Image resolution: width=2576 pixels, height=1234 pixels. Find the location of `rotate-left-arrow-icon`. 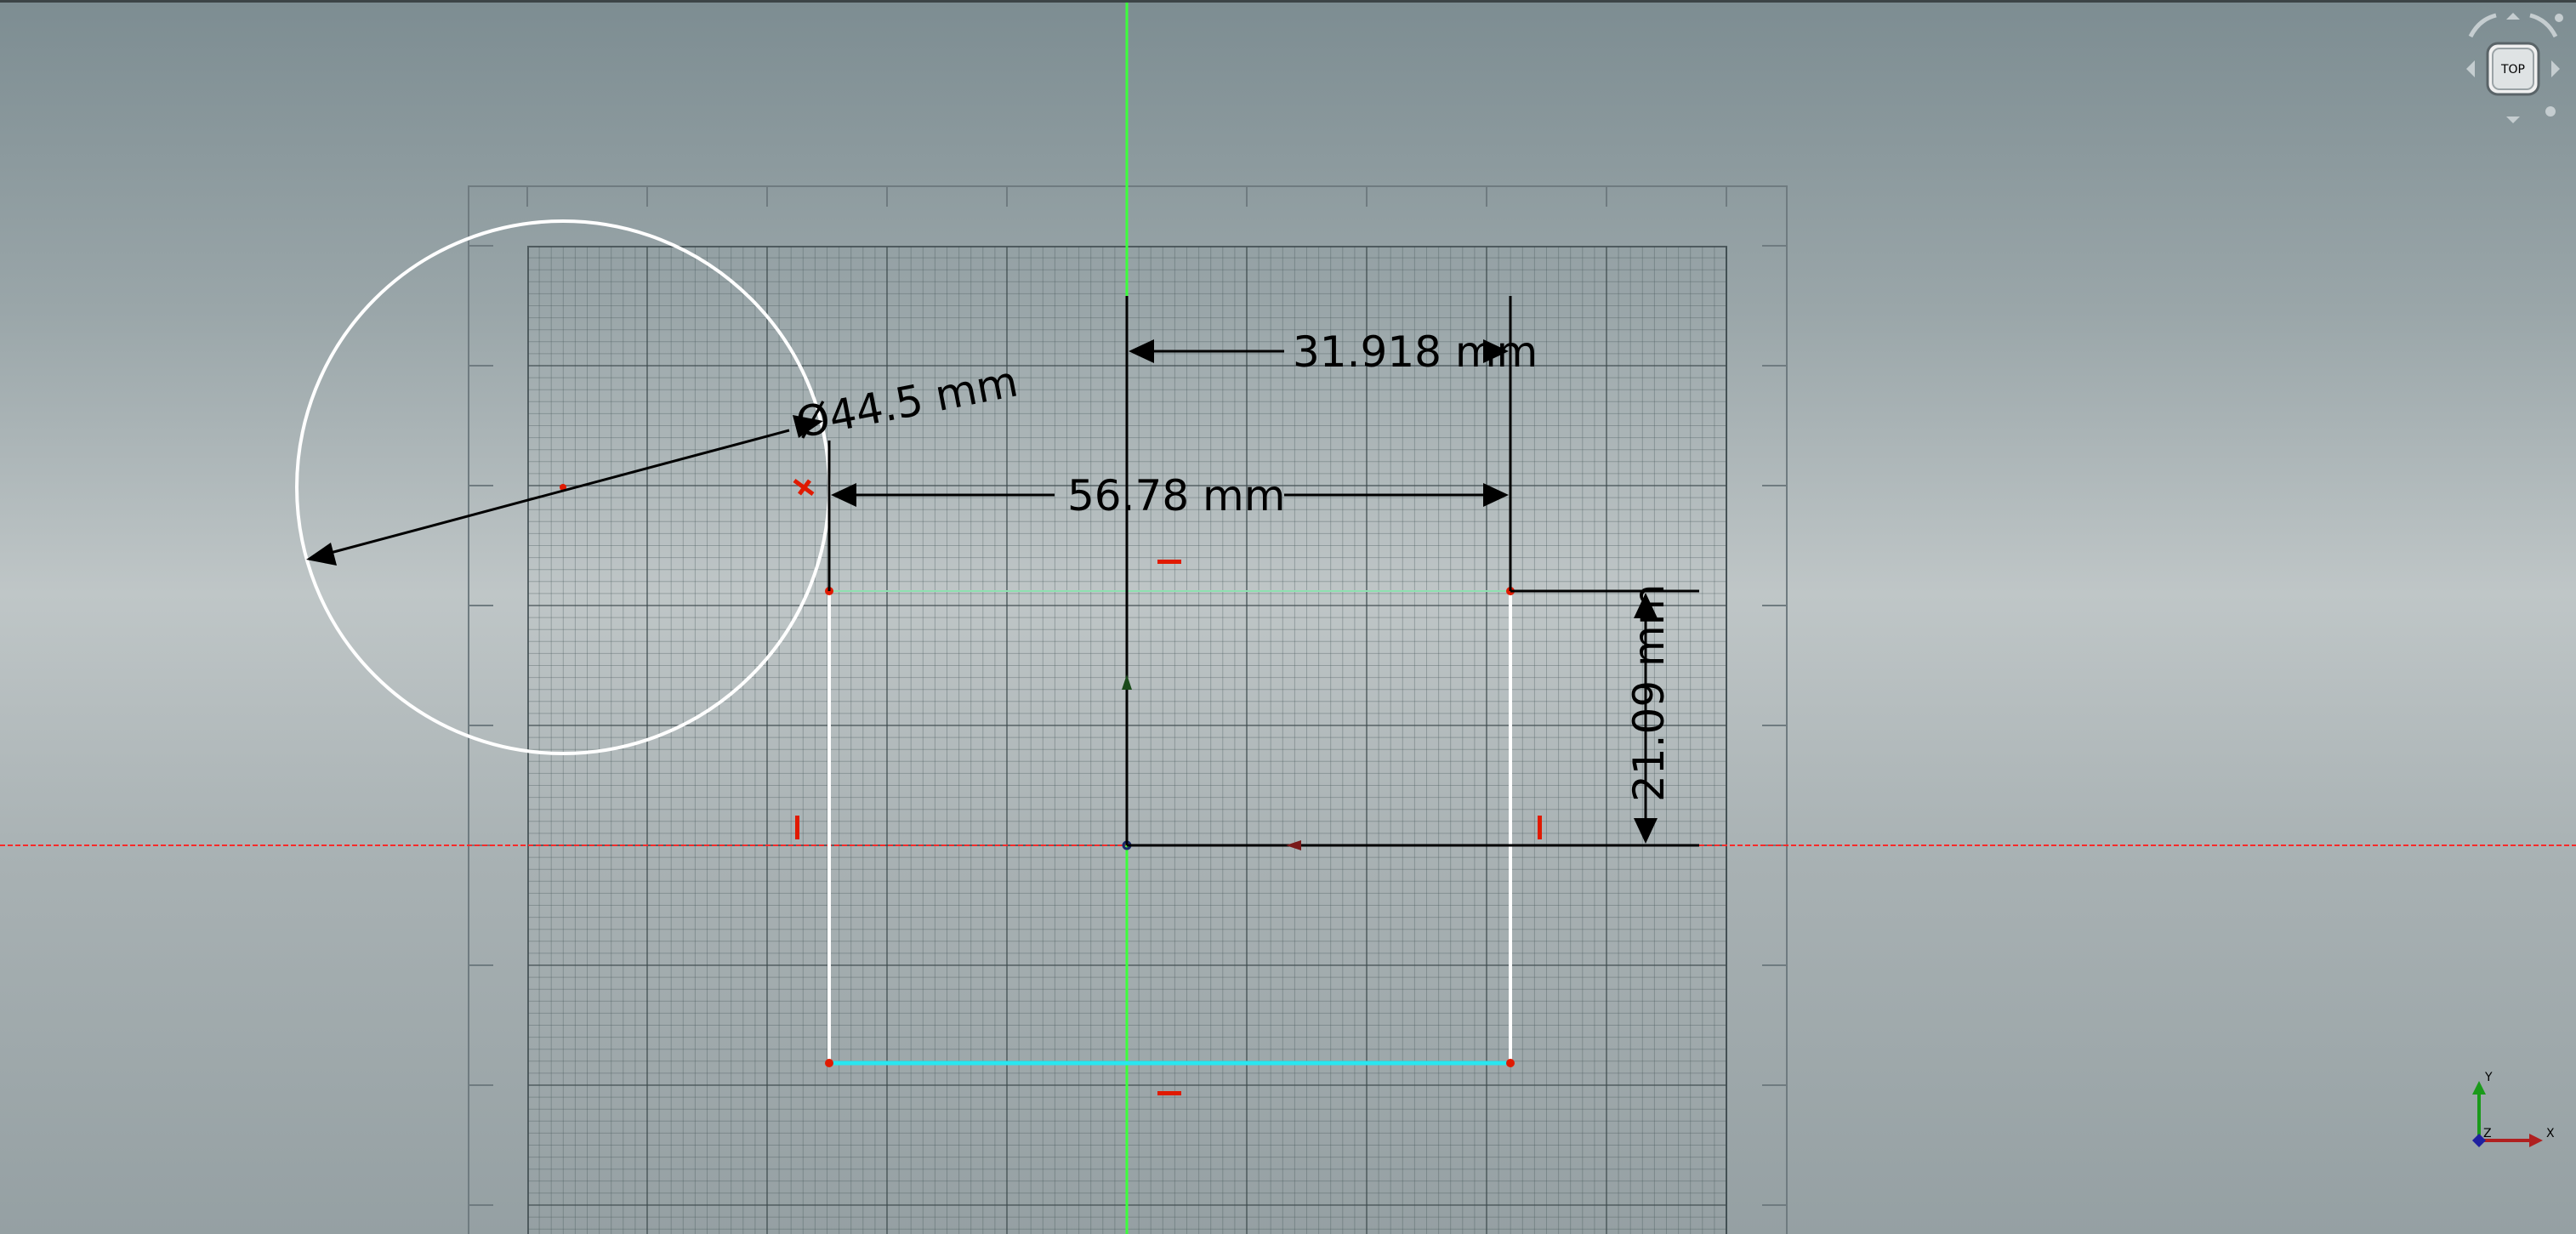

rotate-left-arrow-icon is located at coordinates (2482, 26).